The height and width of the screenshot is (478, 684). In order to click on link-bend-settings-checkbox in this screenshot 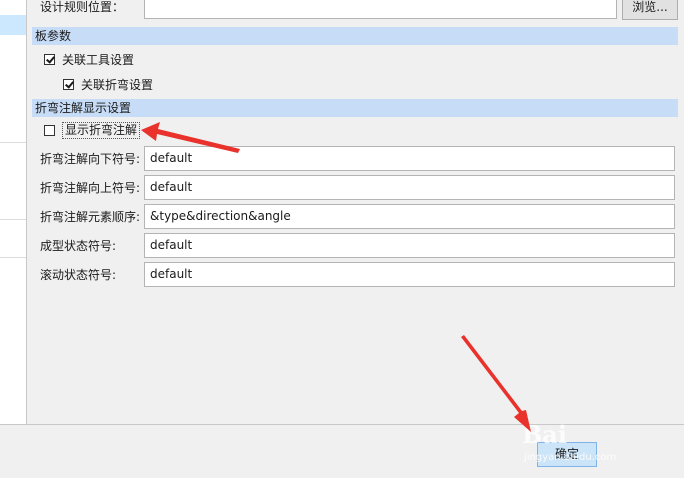, I will do `click(68, 84)`.